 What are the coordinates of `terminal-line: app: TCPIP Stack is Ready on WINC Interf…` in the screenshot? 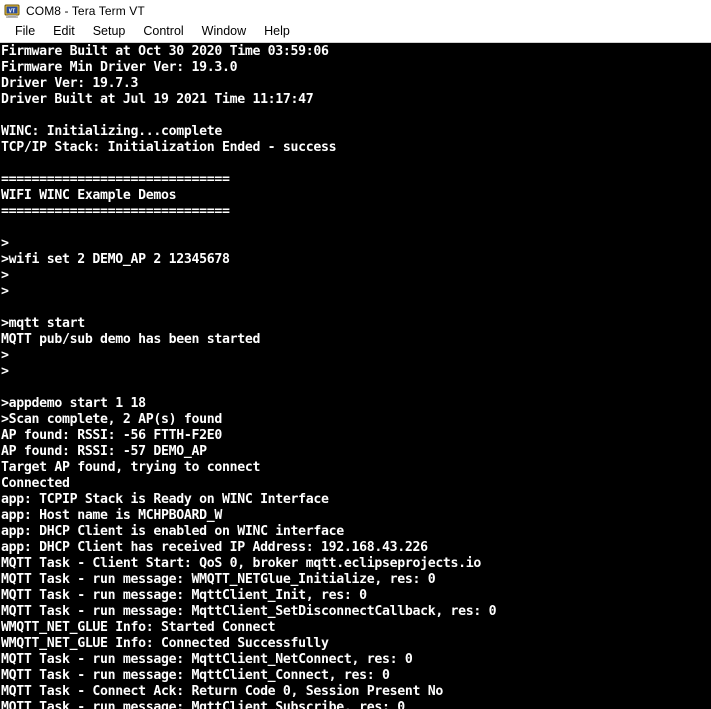 It's located at (165, 499).